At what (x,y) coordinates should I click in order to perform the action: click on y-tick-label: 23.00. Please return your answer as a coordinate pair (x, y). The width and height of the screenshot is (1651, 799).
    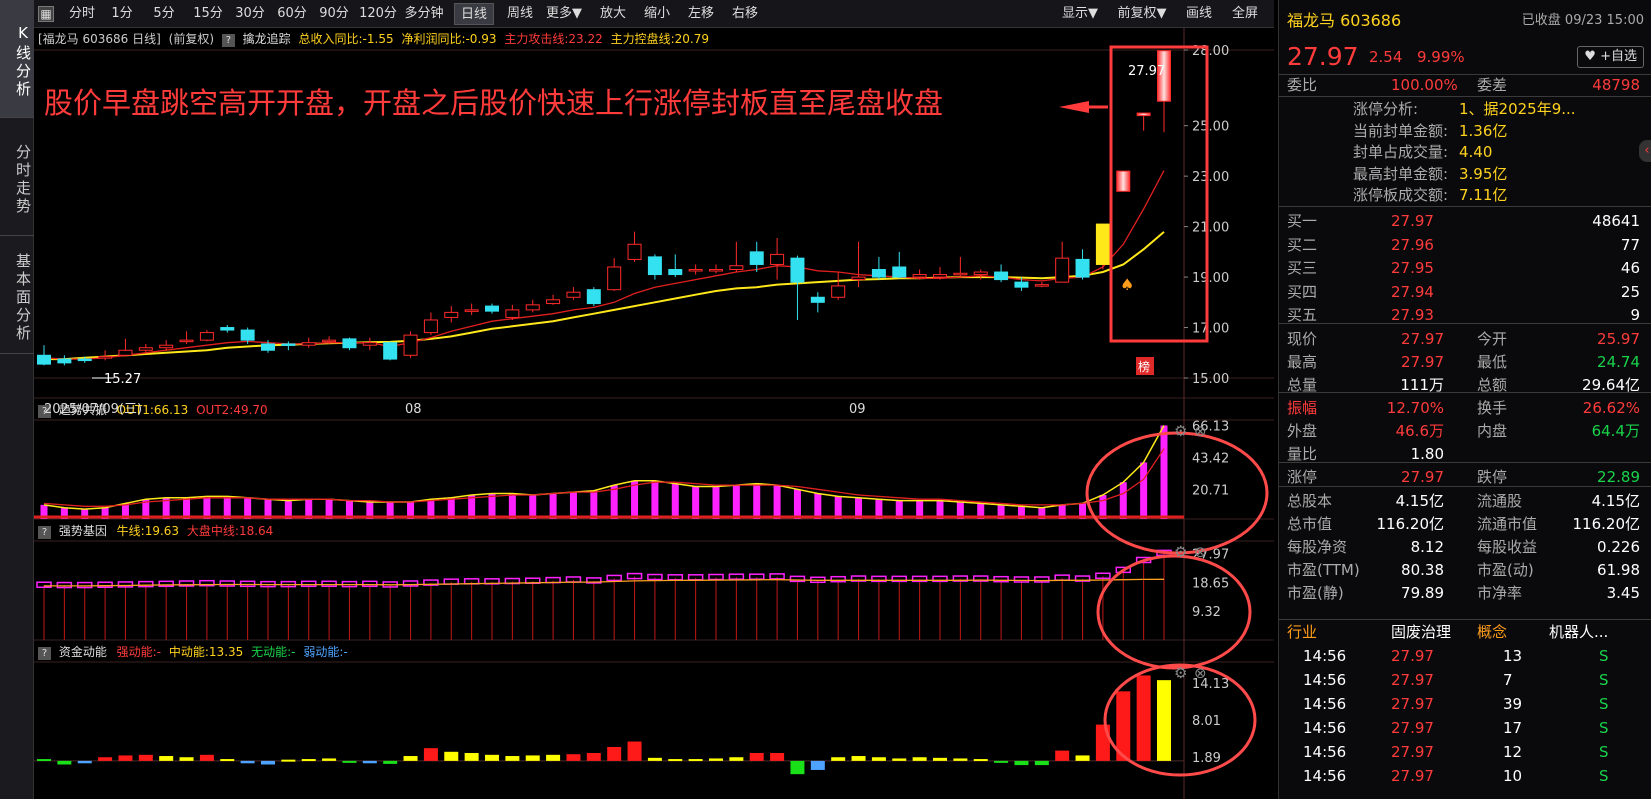
    Looking at the image, I should click on (1210, 177).